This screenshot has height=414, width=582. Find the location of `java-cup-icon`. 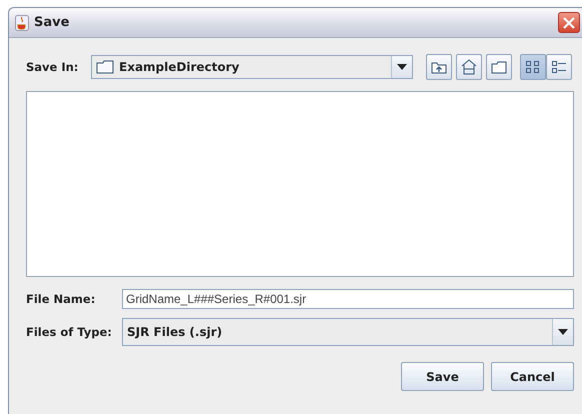

java-cup-icon is located at coordinates (22, 22).